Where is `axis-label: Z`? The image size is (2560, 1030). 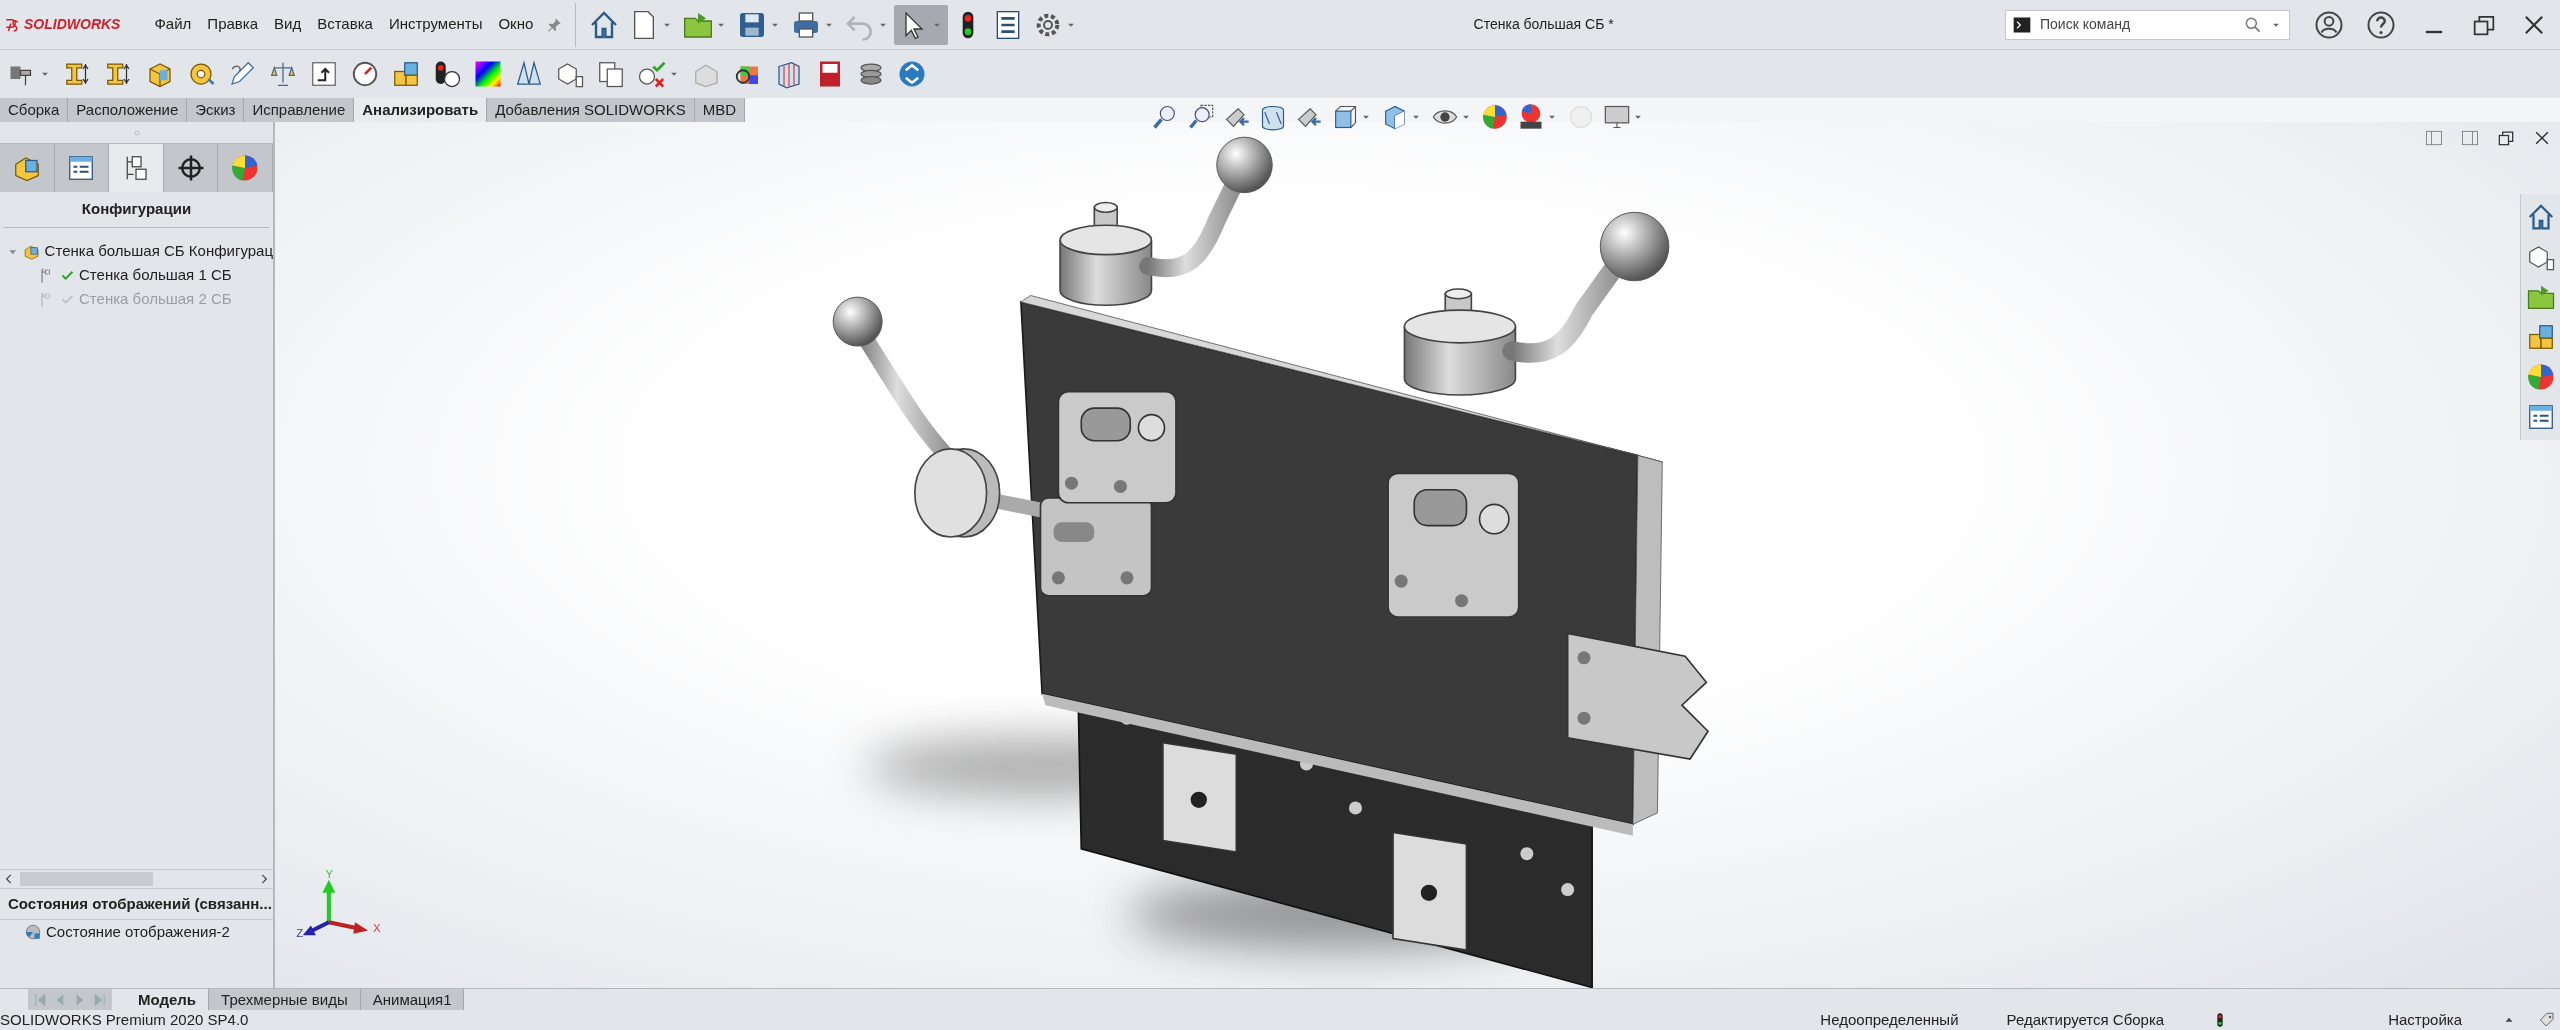 axis-label: Z is located at coordinates (300, 932).